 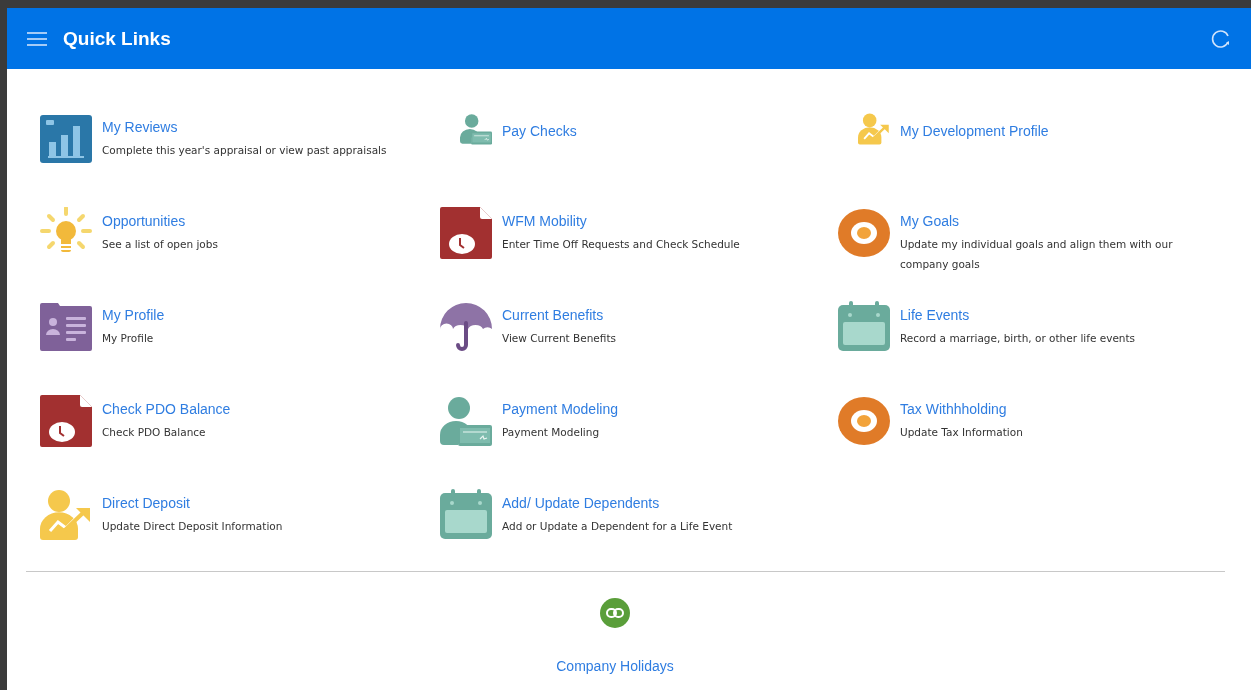 I want to click on quick-link: Tax Withhholding, so click(x=961, y=409).